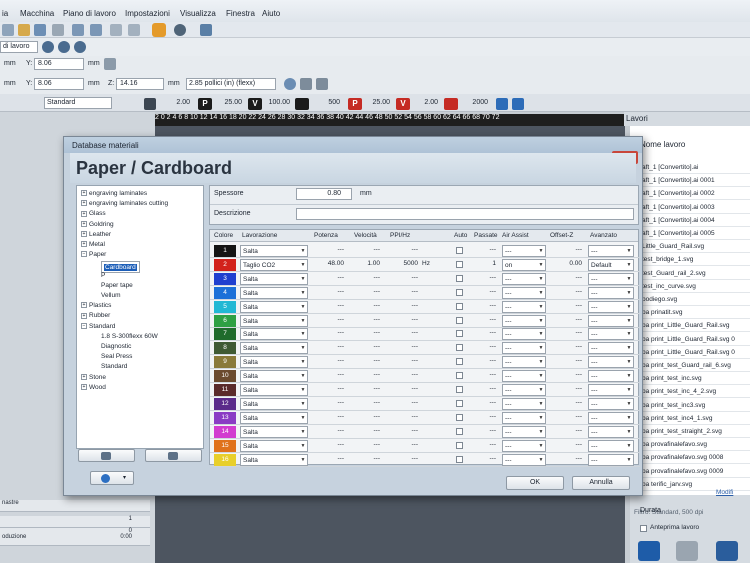 Image resolution: width=750 pixels, height=563 pixels. What do you see at coordinates (59, 64) in the screenshot?
I see `y-field: 8.06` at bounding box center [59, 64].